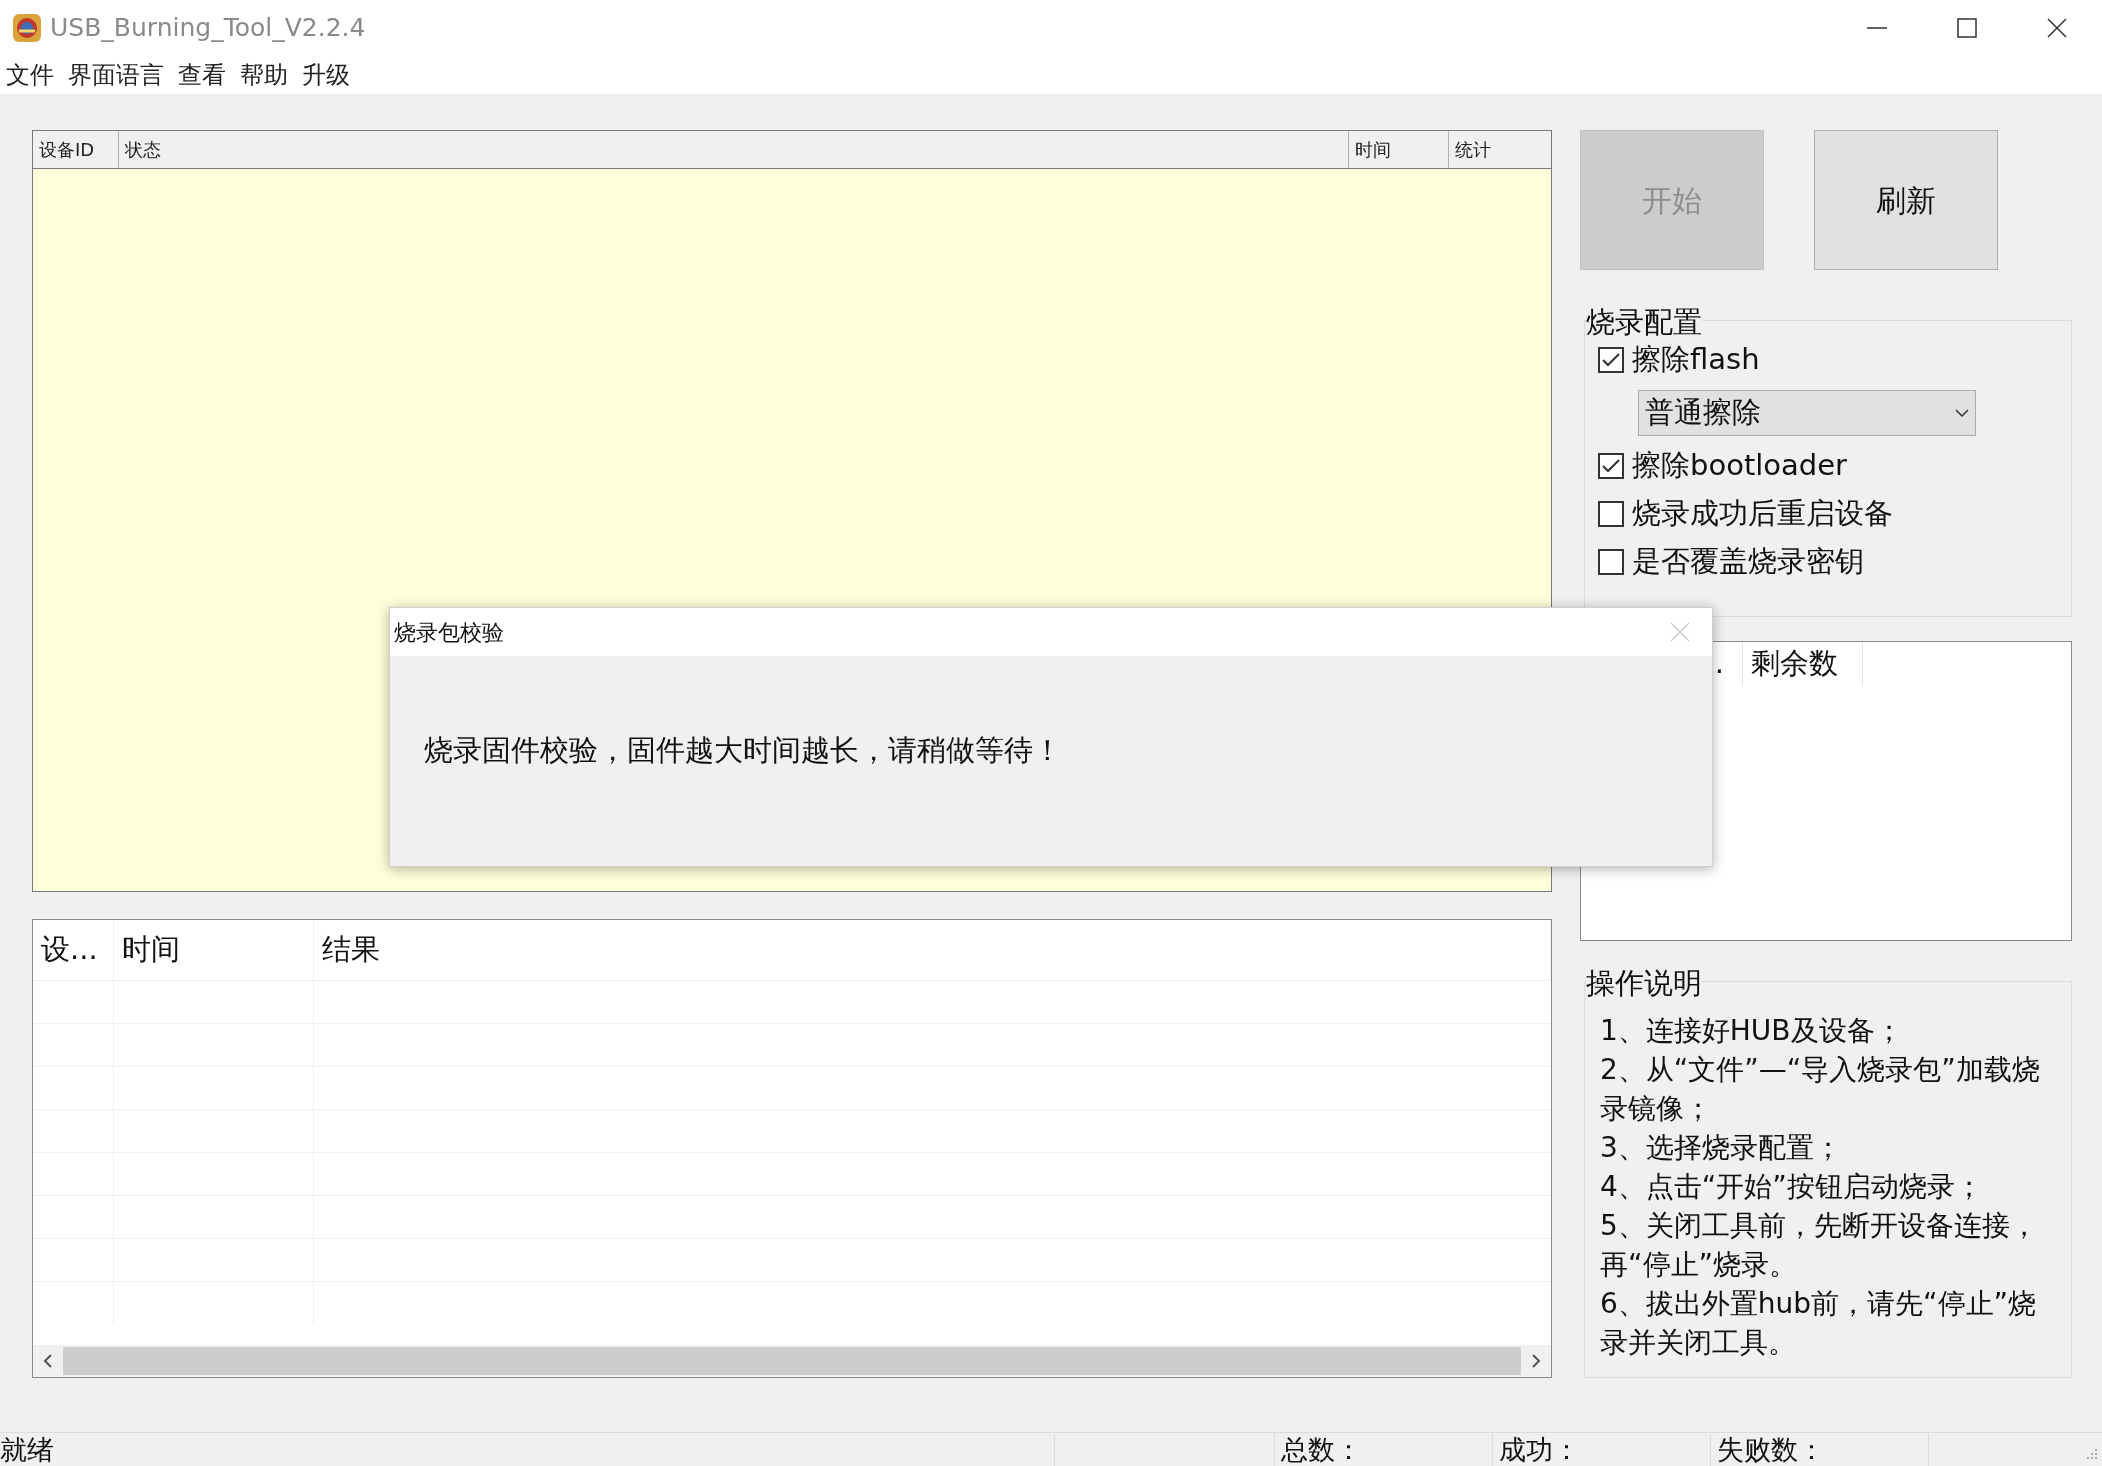 The height and width of the screenshot is (1466, 2102). What do you see at coordinates (1602, 1450) in the screenshot?
I see `status-counter: 成功：` at bounding box center [1602, 1450].